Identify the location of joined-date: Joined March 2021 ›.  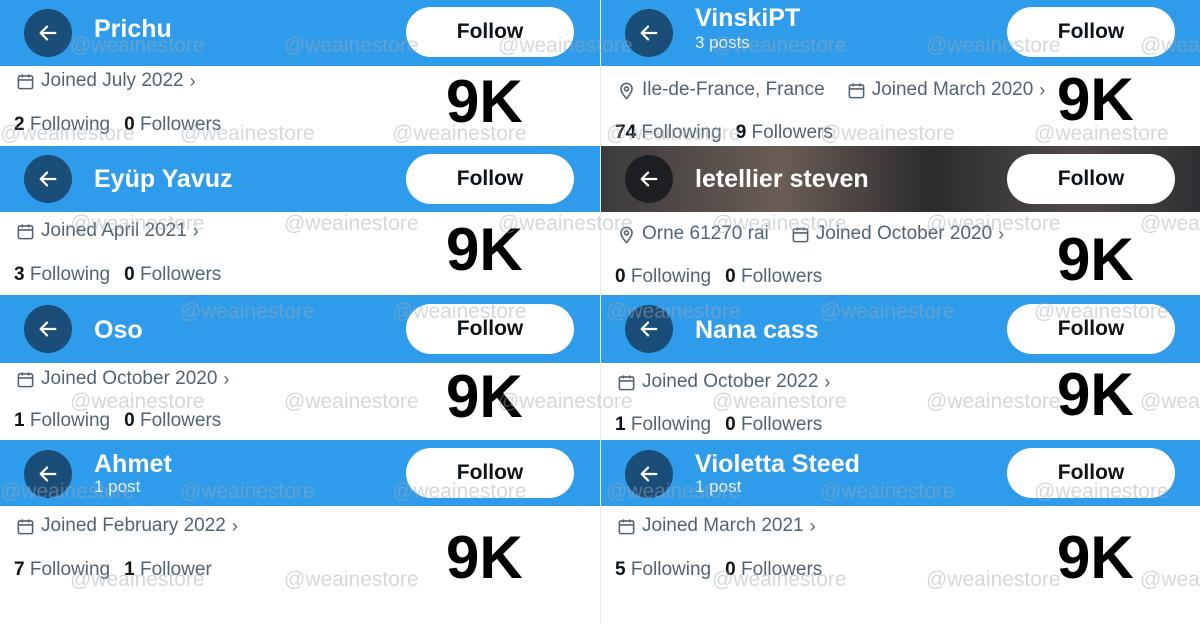
(716, 526).